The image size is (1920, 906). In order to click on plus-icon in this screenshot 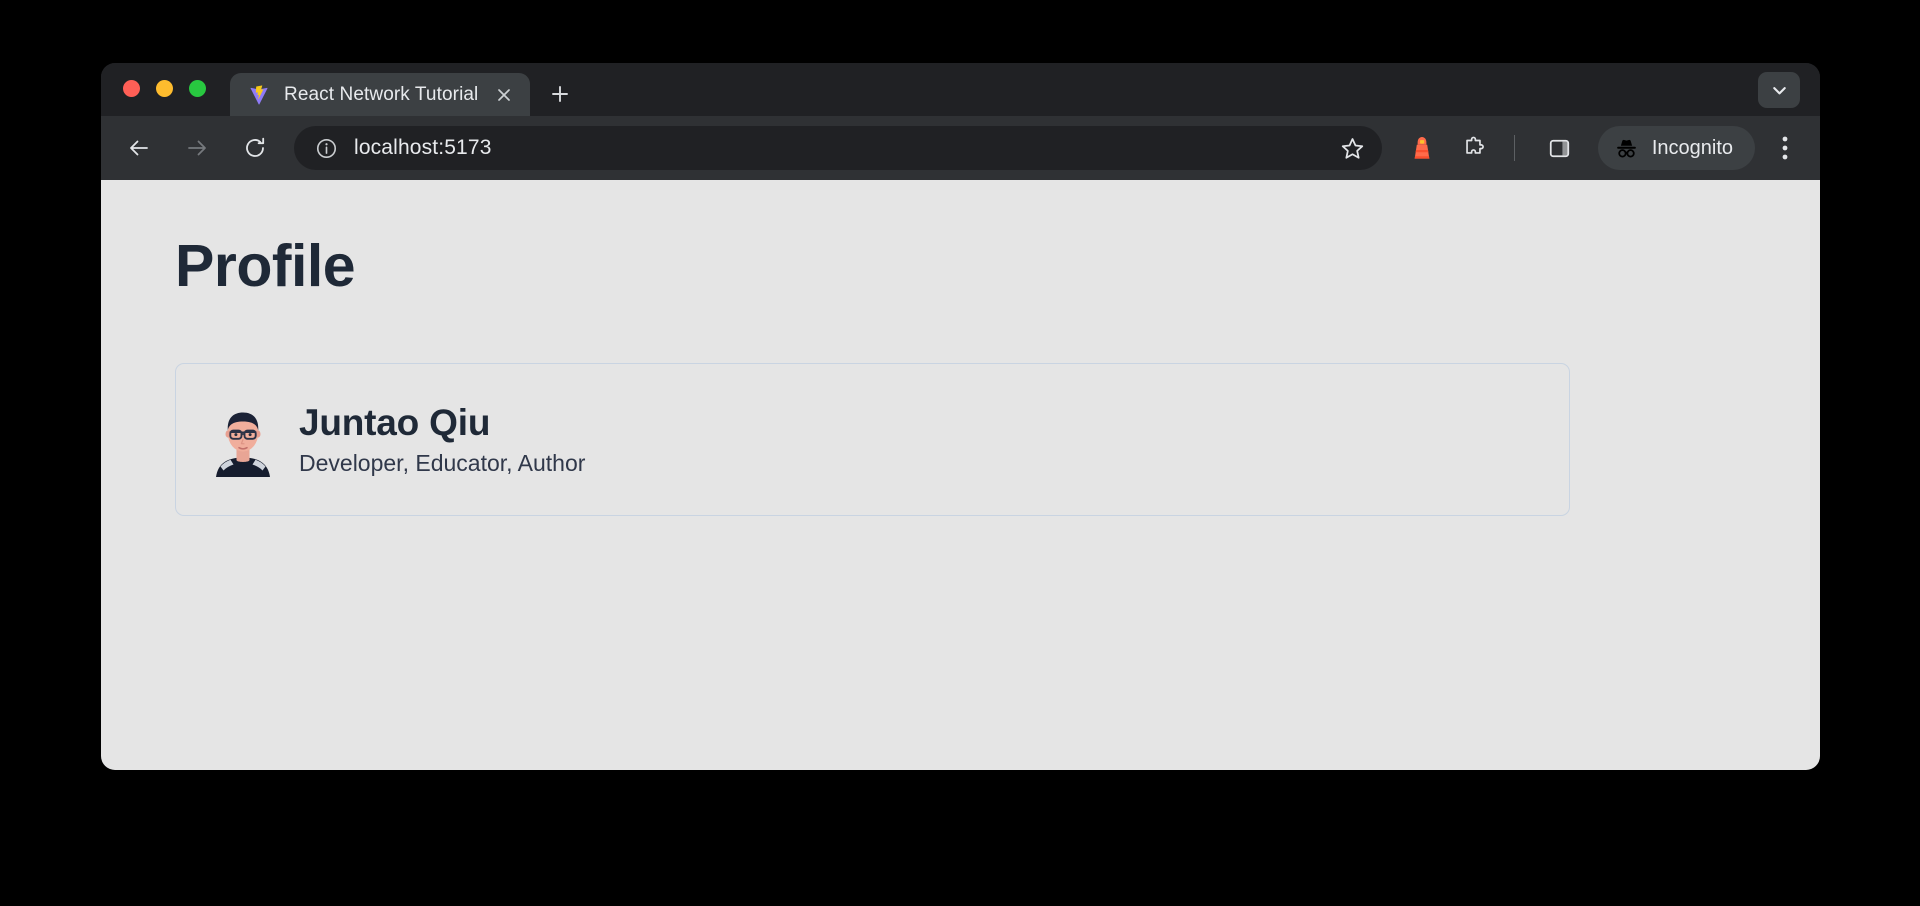, I will do `click(560, 94)`.